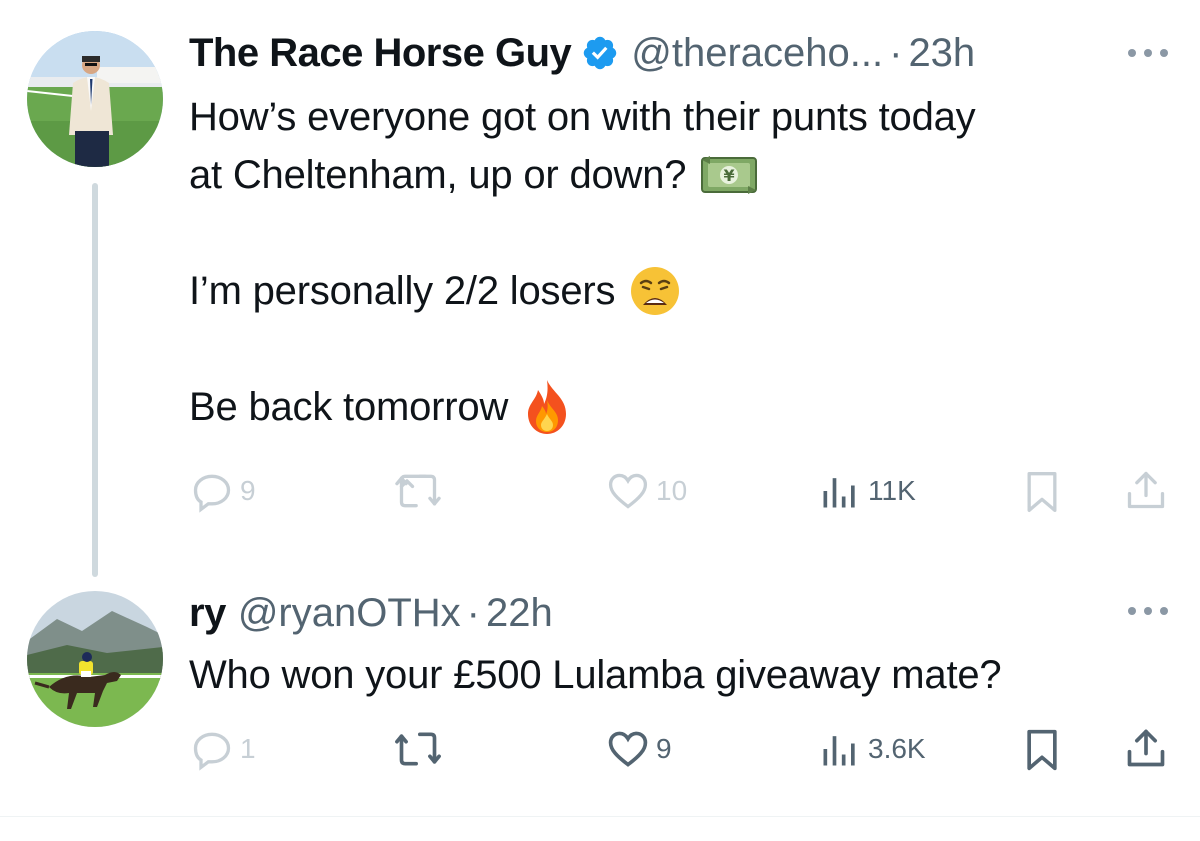 This screenshot has height=841, width=1200. I want to click on timestamp: 23h, so click(941, 53).